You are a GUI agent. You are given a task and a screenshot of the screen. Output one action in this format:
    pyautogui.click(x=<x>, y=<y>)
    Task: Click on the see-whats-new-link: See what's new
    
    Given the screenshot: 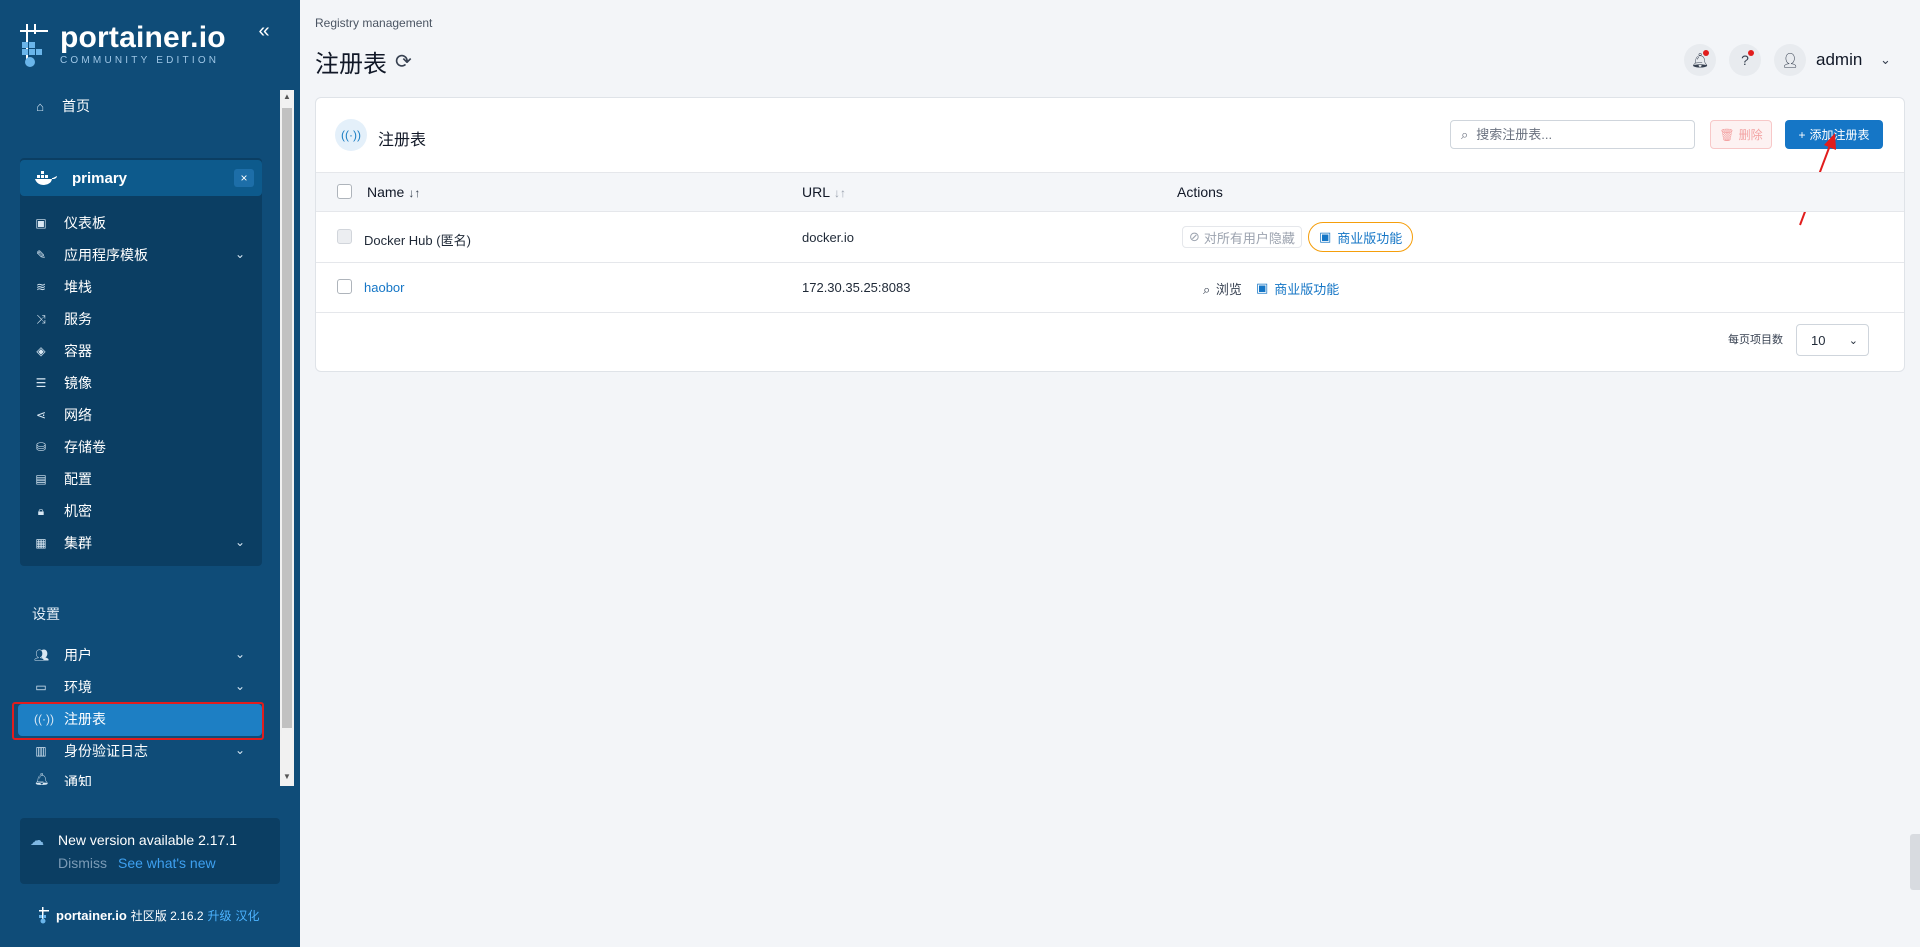 What is the action you would take?
    pyautogui.click(x=167, y=863)
    